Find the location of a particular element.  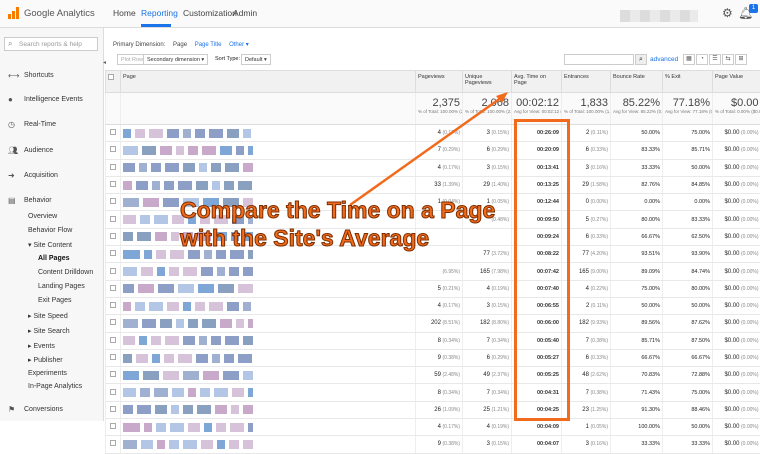

secondary-dimension-dropdown: Secondary dimension ▾ is located at coordinates (175, 59).